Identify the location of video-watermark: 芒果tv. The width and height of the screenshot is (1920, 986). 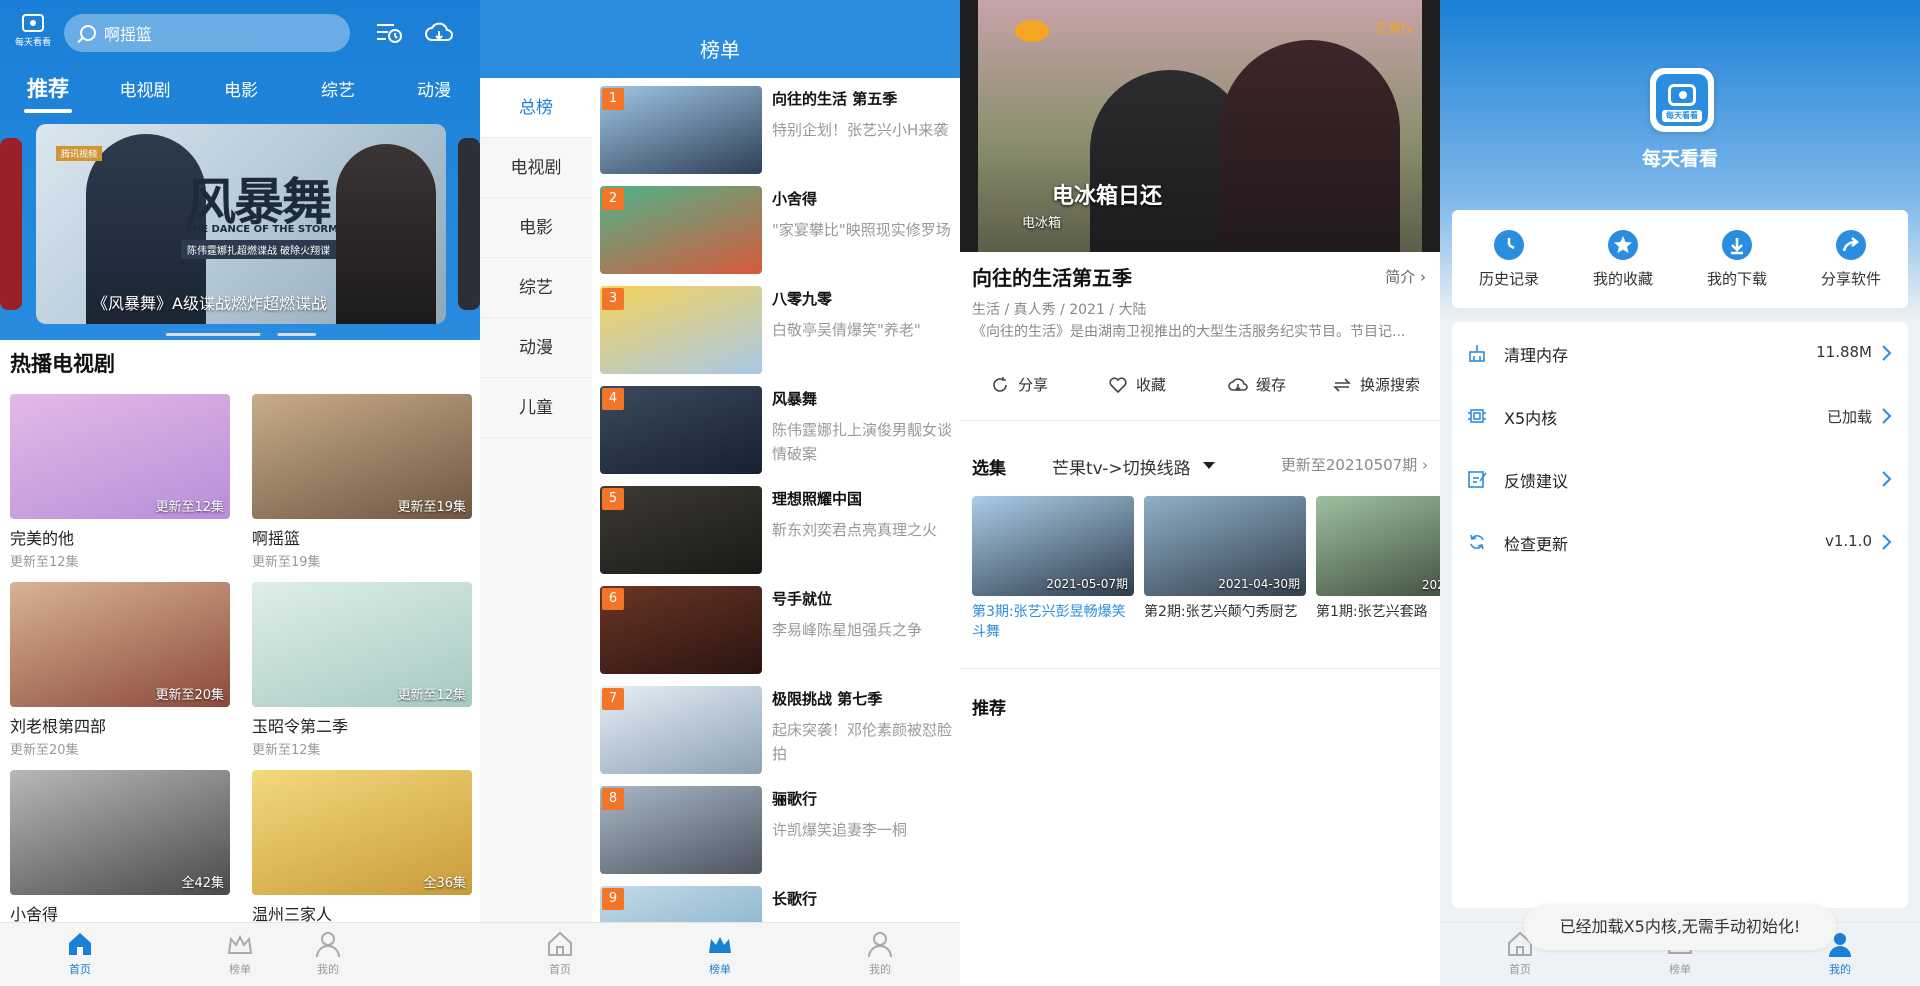
(1394, 29).